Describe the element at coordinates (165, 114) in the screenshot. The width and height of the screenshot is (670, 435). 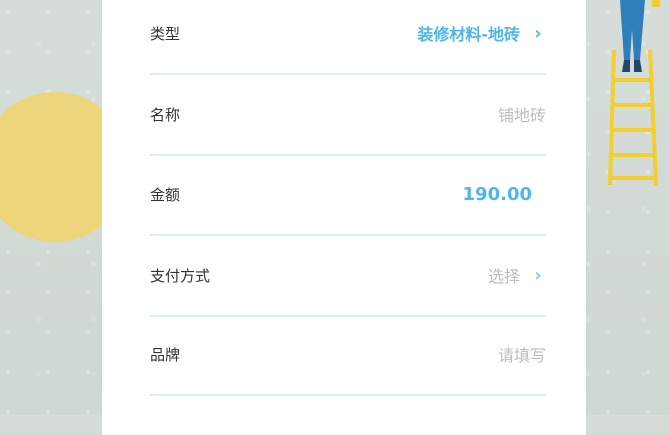
I see `name-label: 名称` at that location.